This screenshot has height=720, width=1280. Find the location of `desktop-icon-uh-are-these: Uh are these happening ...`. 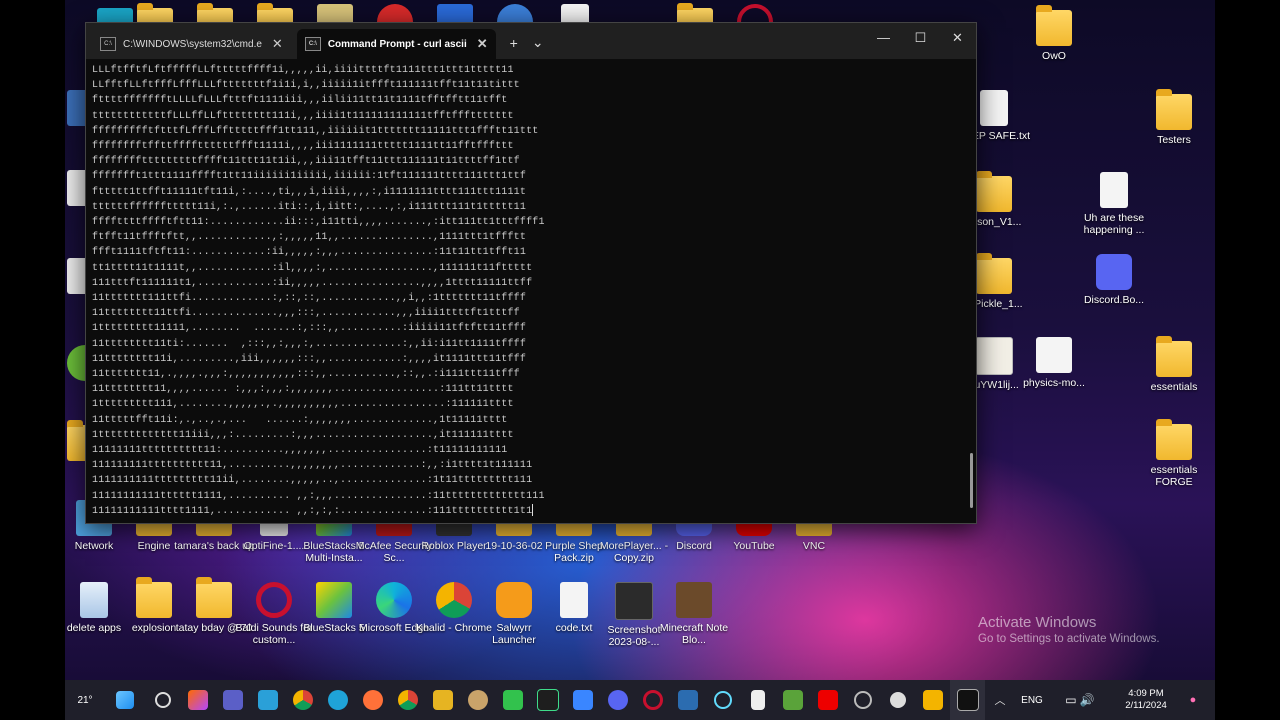

desktop-icon-uh-are-these: Uh are these happening ... is located at coordinates (1114, 204).